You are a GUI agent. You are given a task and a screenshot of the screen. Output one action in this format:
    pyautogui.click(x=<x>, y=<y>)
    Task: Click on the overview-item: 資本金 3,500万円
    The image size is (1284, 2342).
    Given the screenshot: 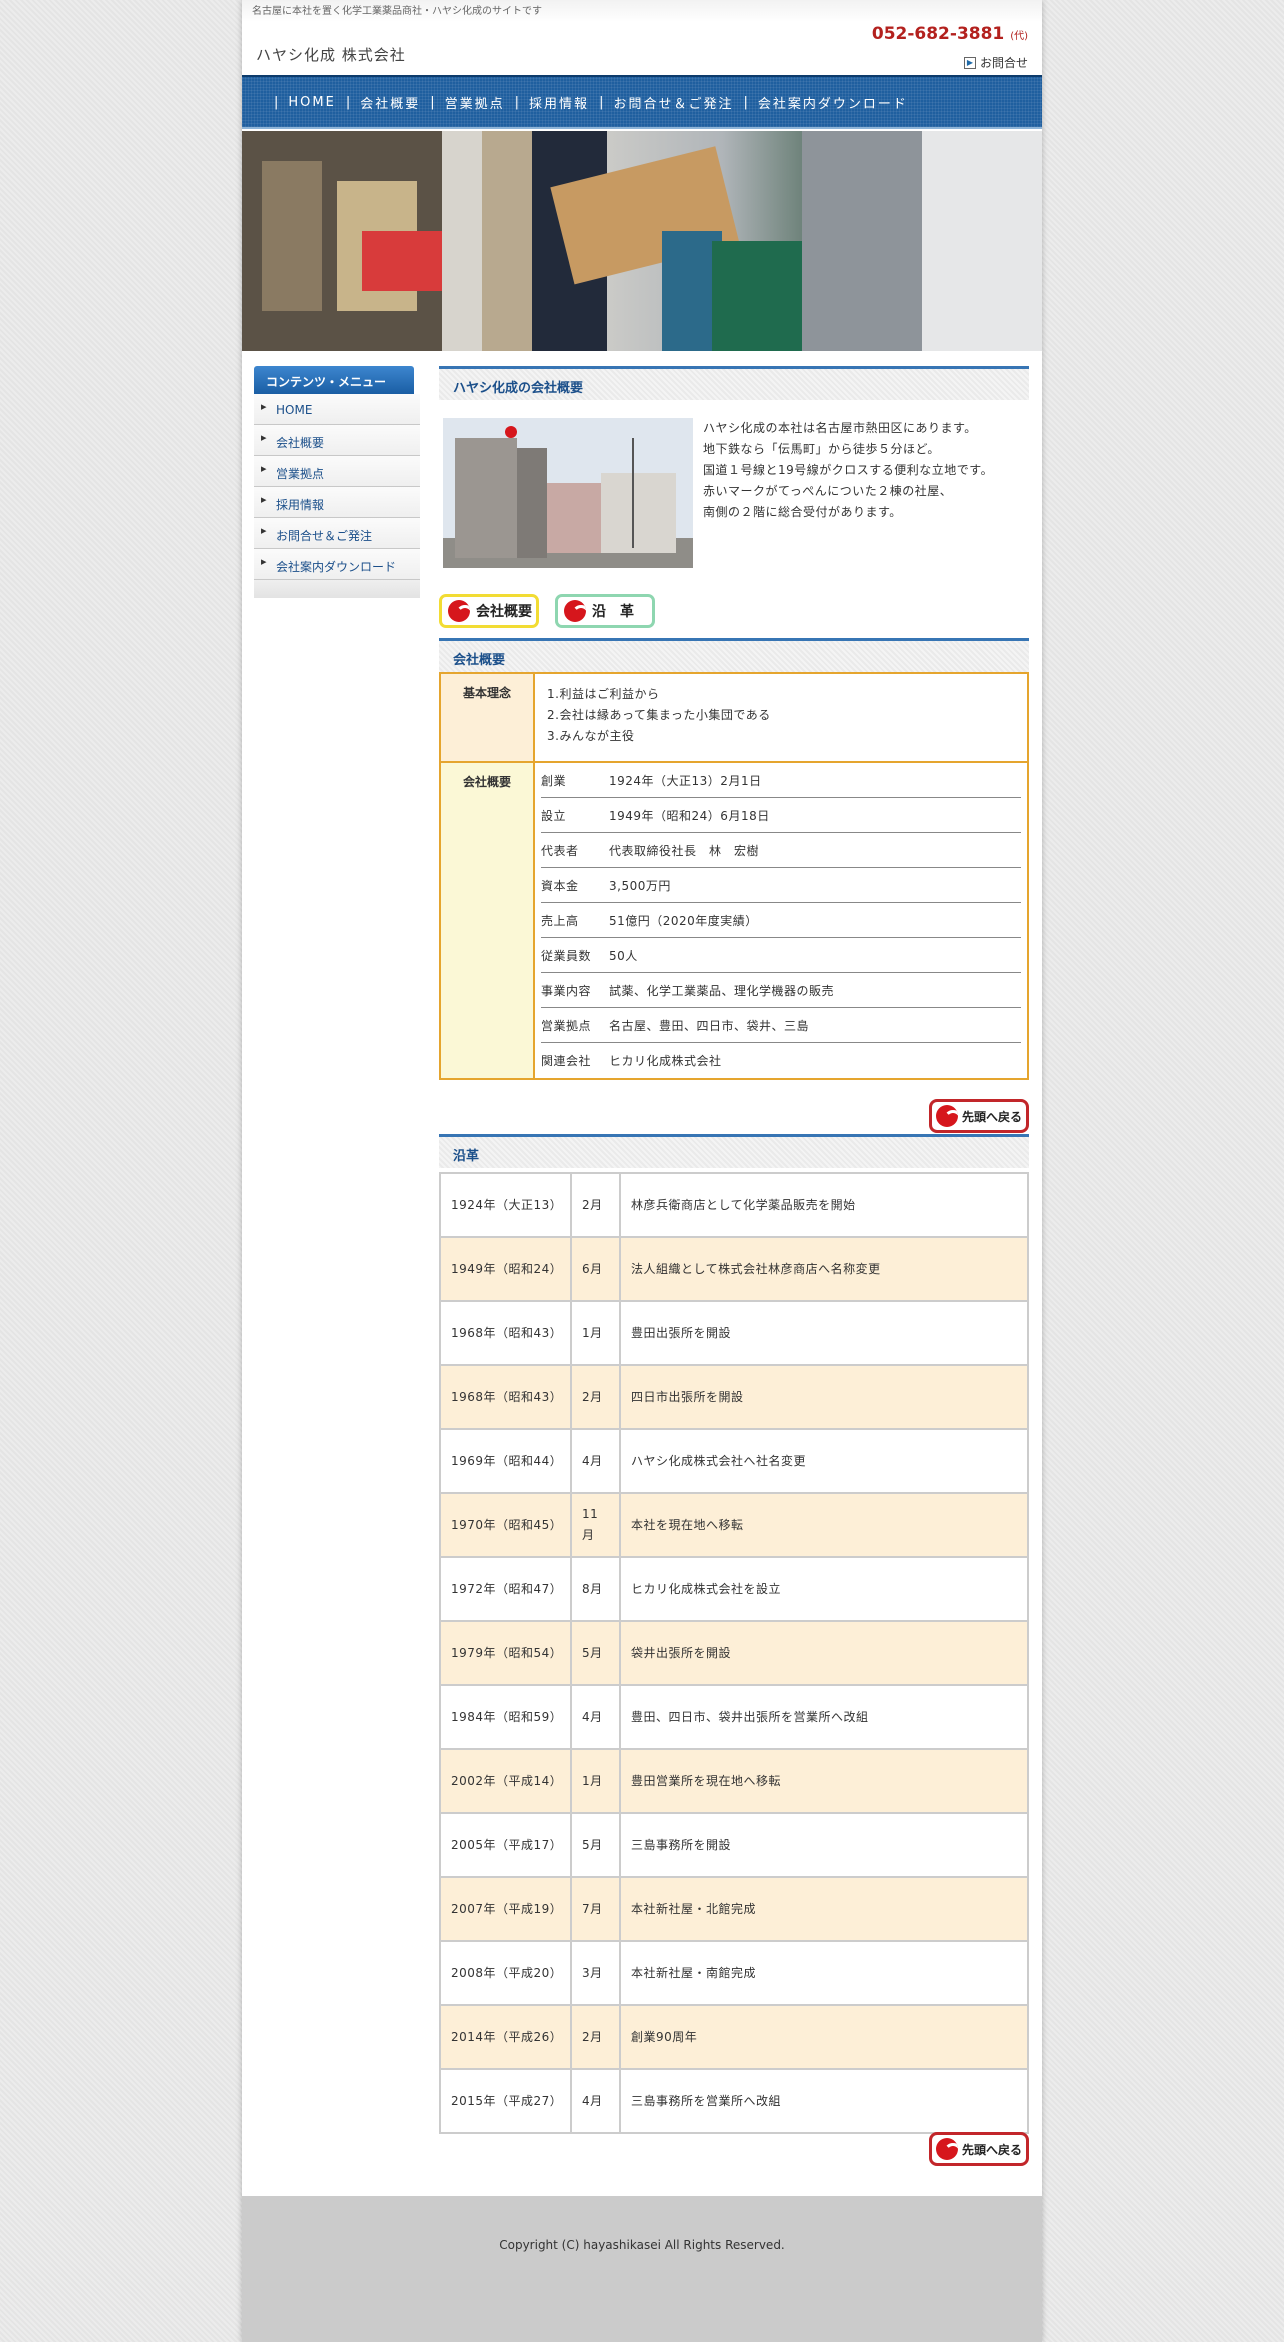 What is the action you would take?
    pyautogui.click(x=781, y=885)
    